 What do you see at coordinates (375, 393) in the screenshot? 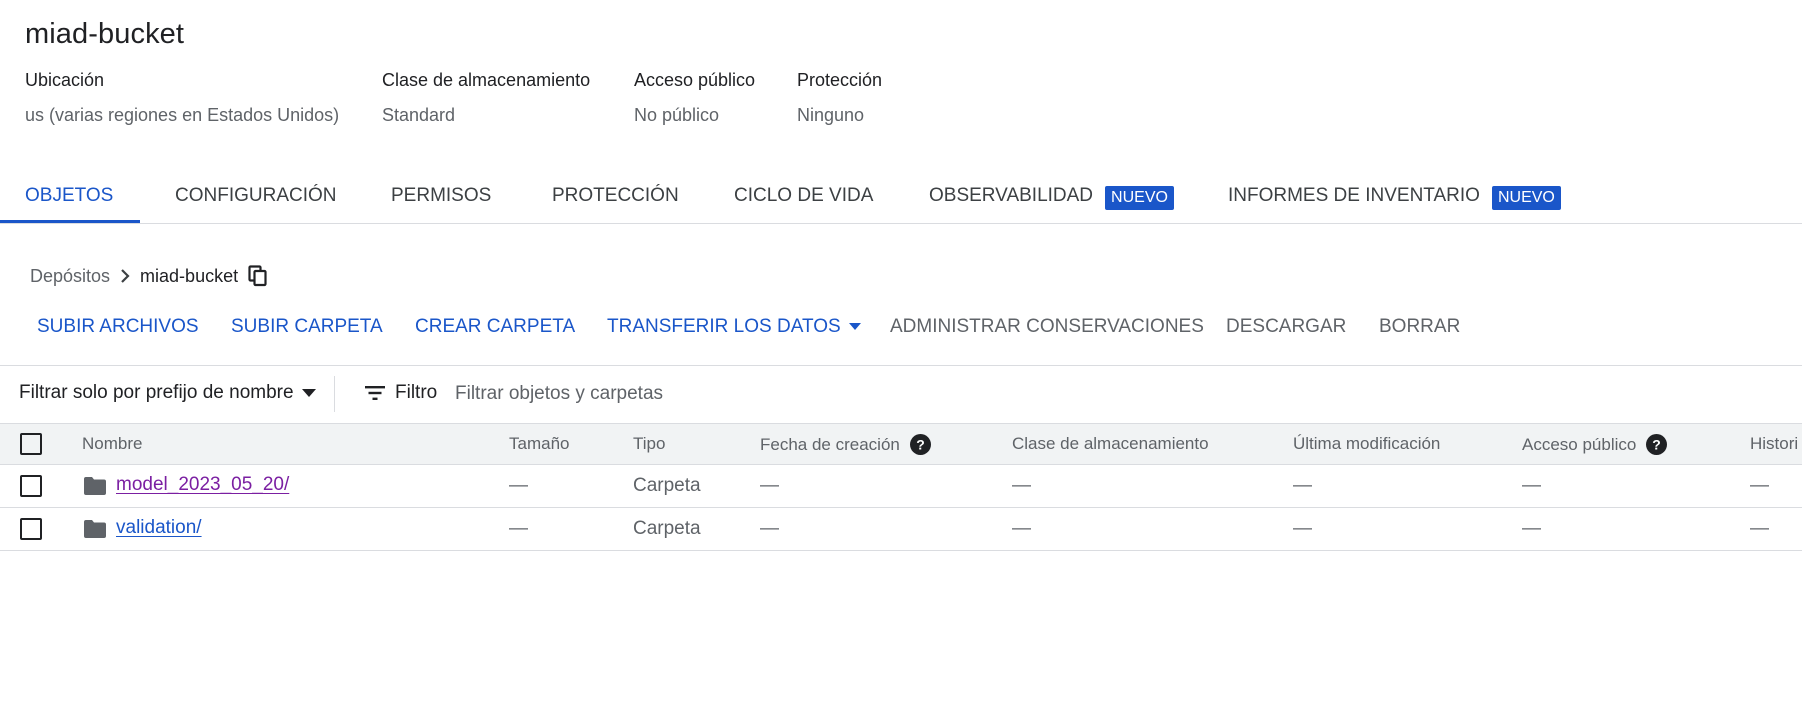
I see `filter-list-icon` at bounding box center [375, 393].